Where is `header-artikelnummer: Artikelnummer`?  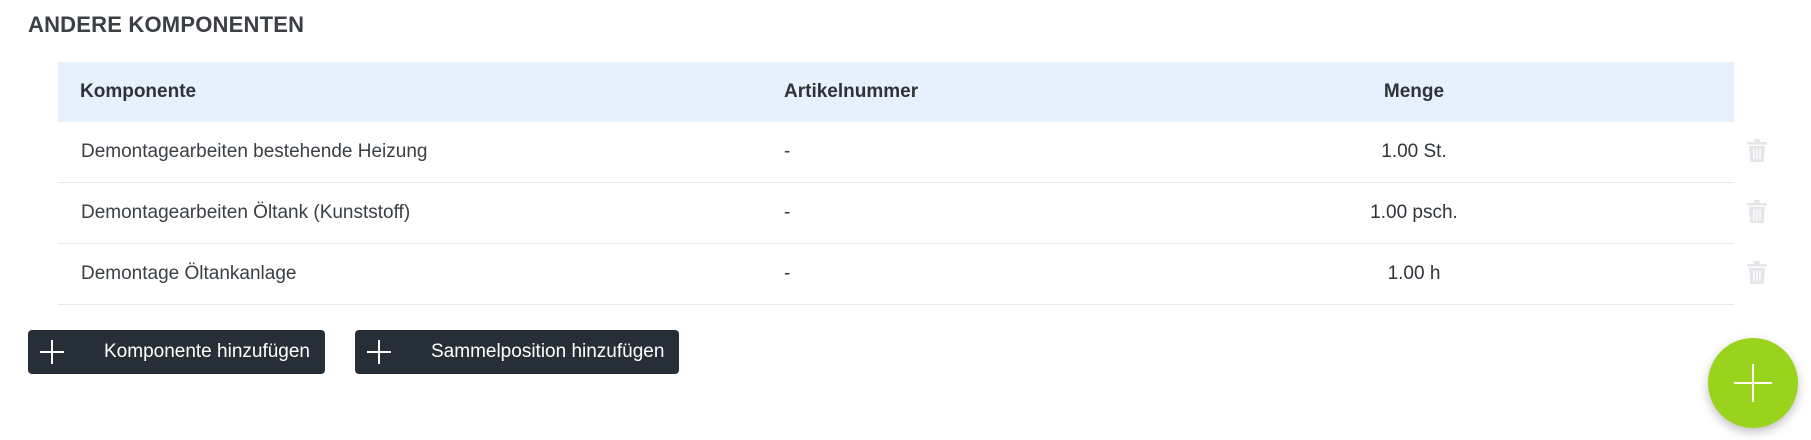
header-artikelnummer: Artikelnummer is located at coordinates (851, 91).